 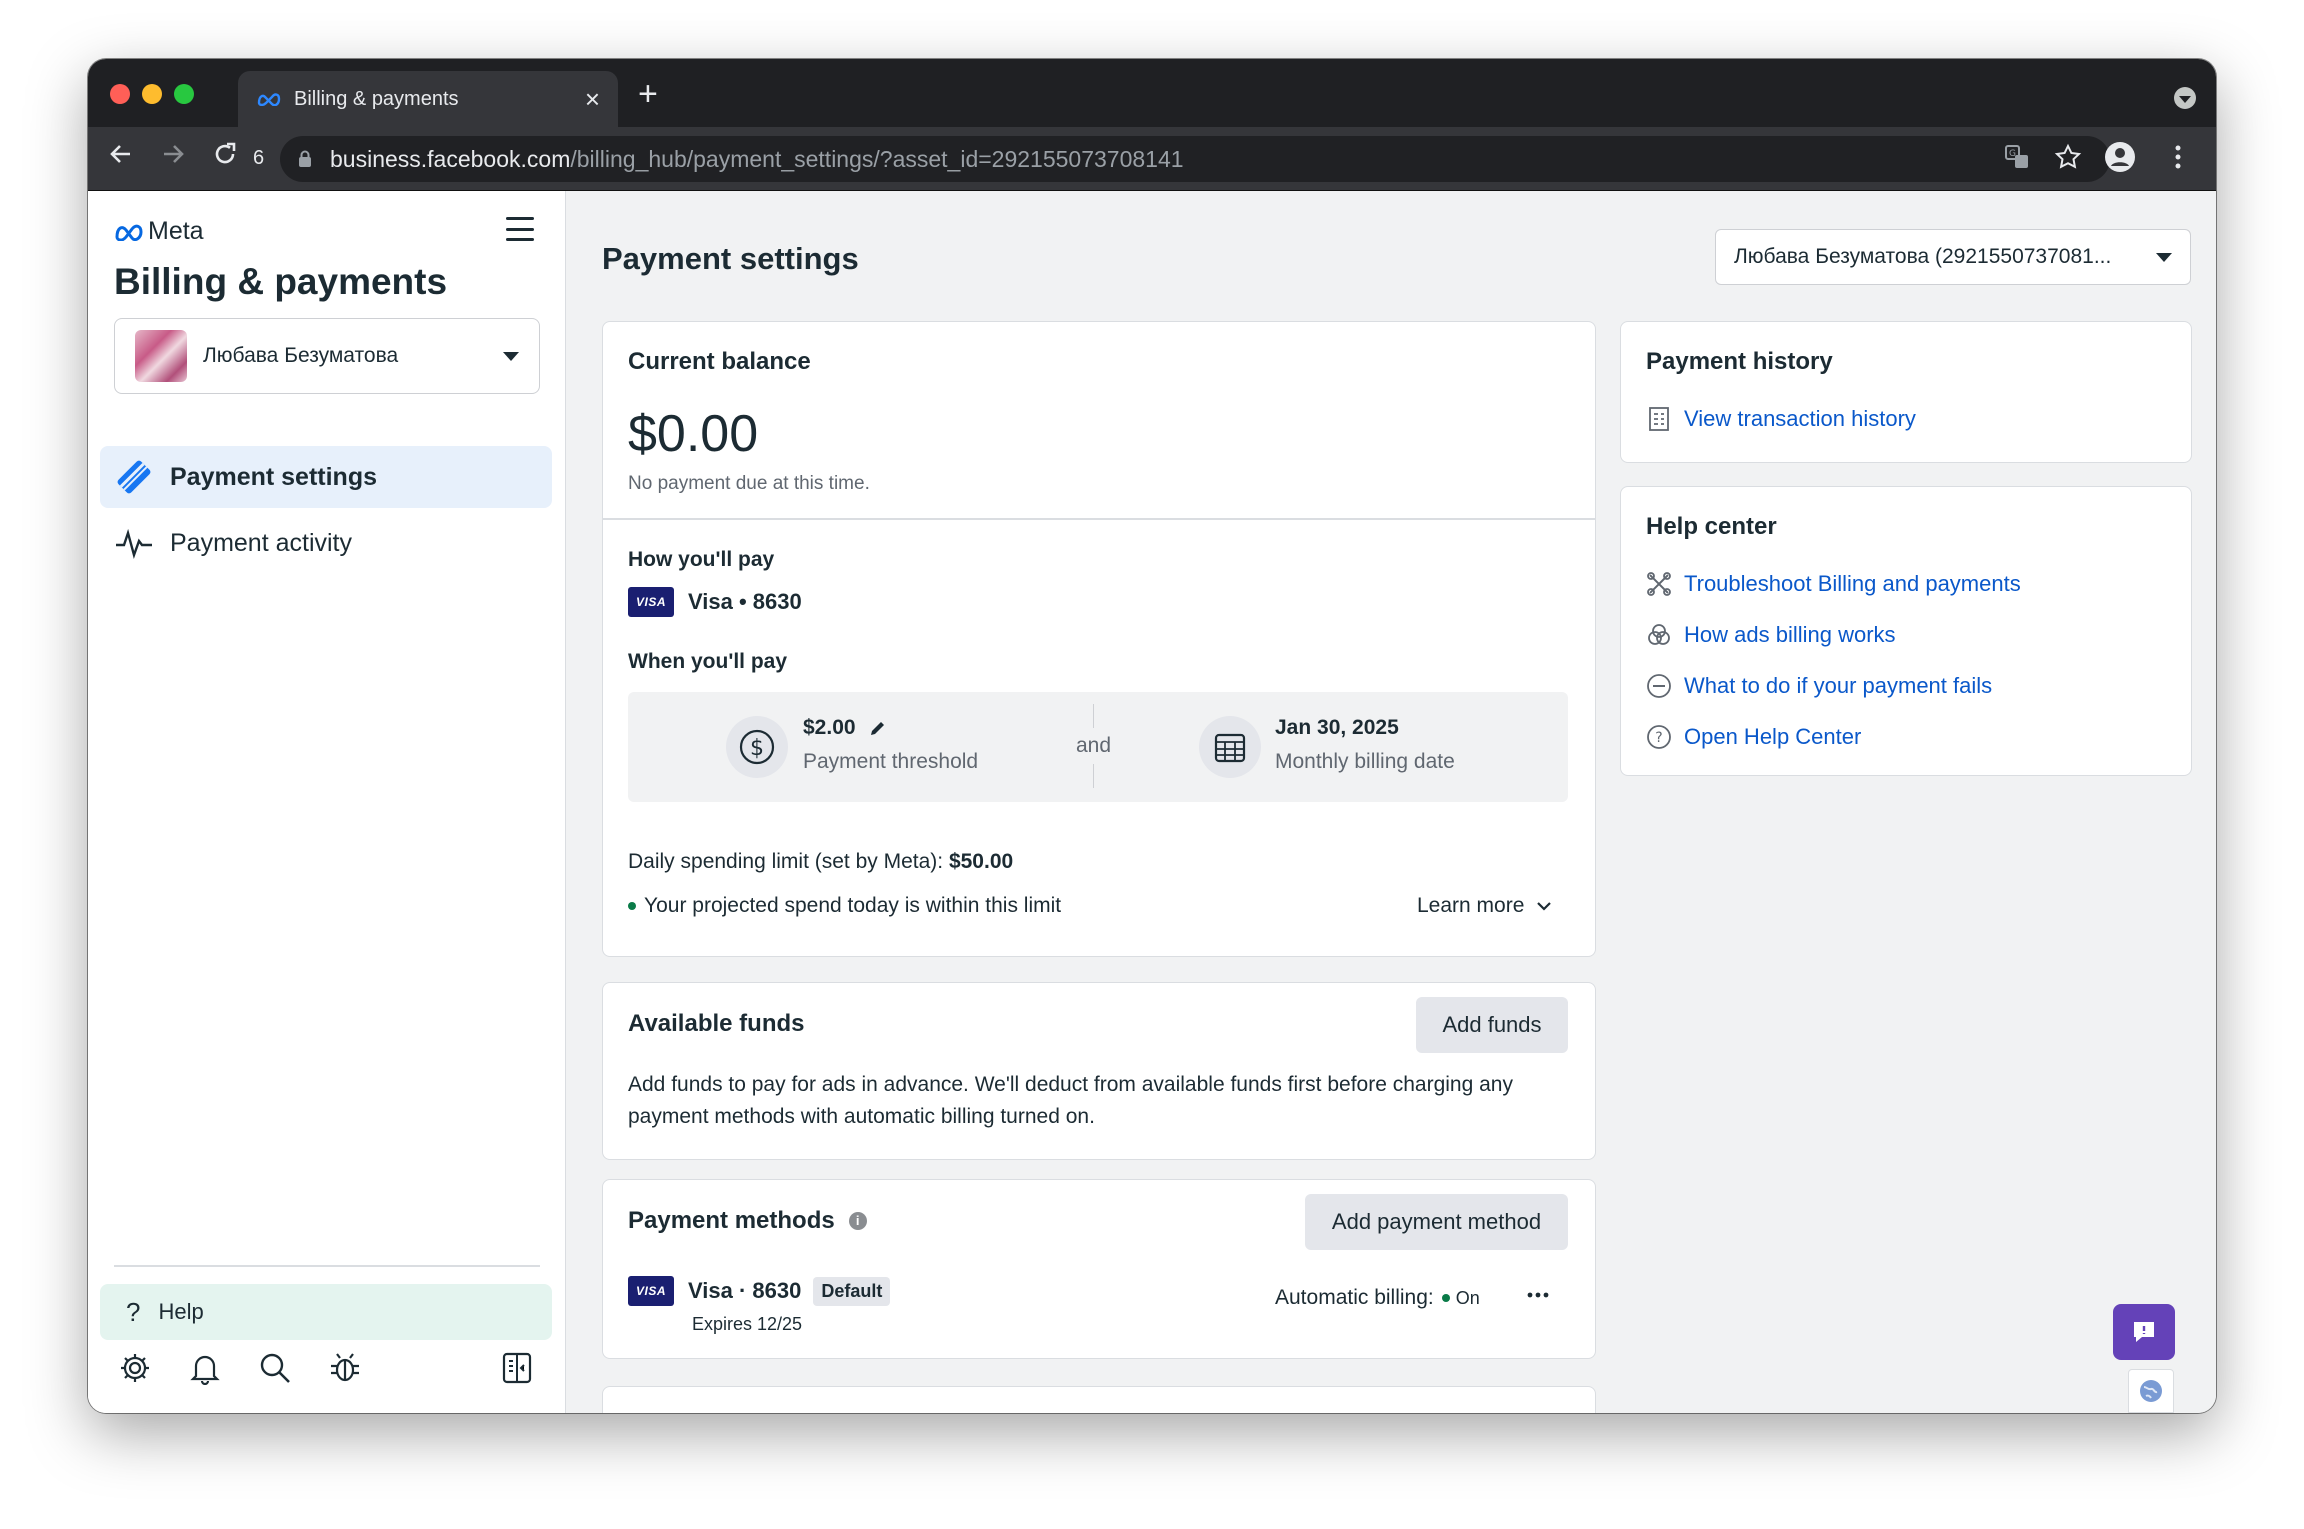 I want to click on help-link-open-help-center: ? Open Help Center, so click(x=1753, y=737).